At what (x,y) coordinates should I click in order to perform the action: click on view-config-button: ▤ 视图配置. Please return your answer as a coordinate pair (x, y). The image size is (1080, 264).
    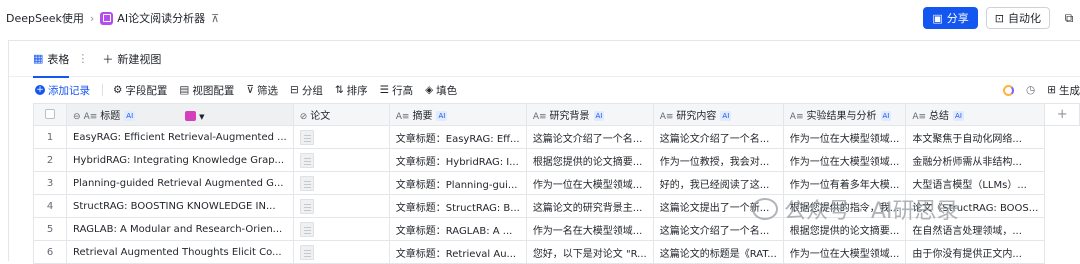
    Looking at the image, I should click on (206, 90).